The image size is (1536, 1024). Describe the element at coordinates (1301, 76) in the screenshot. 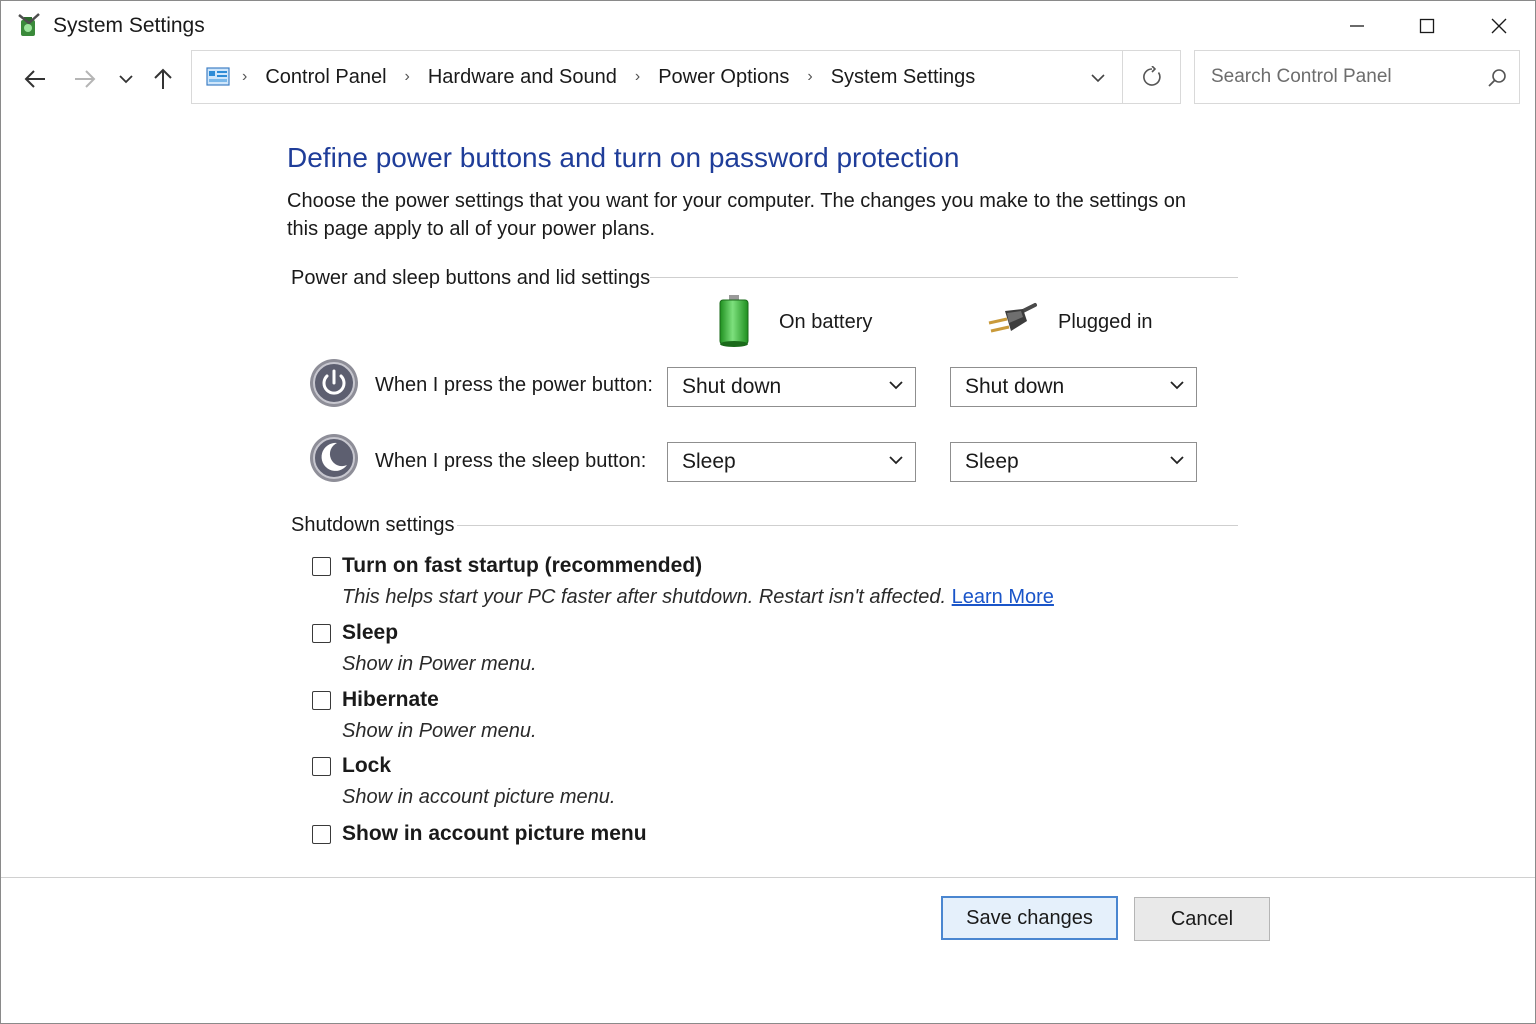

I see `search-placeholder: Search Control Panel` at that location.